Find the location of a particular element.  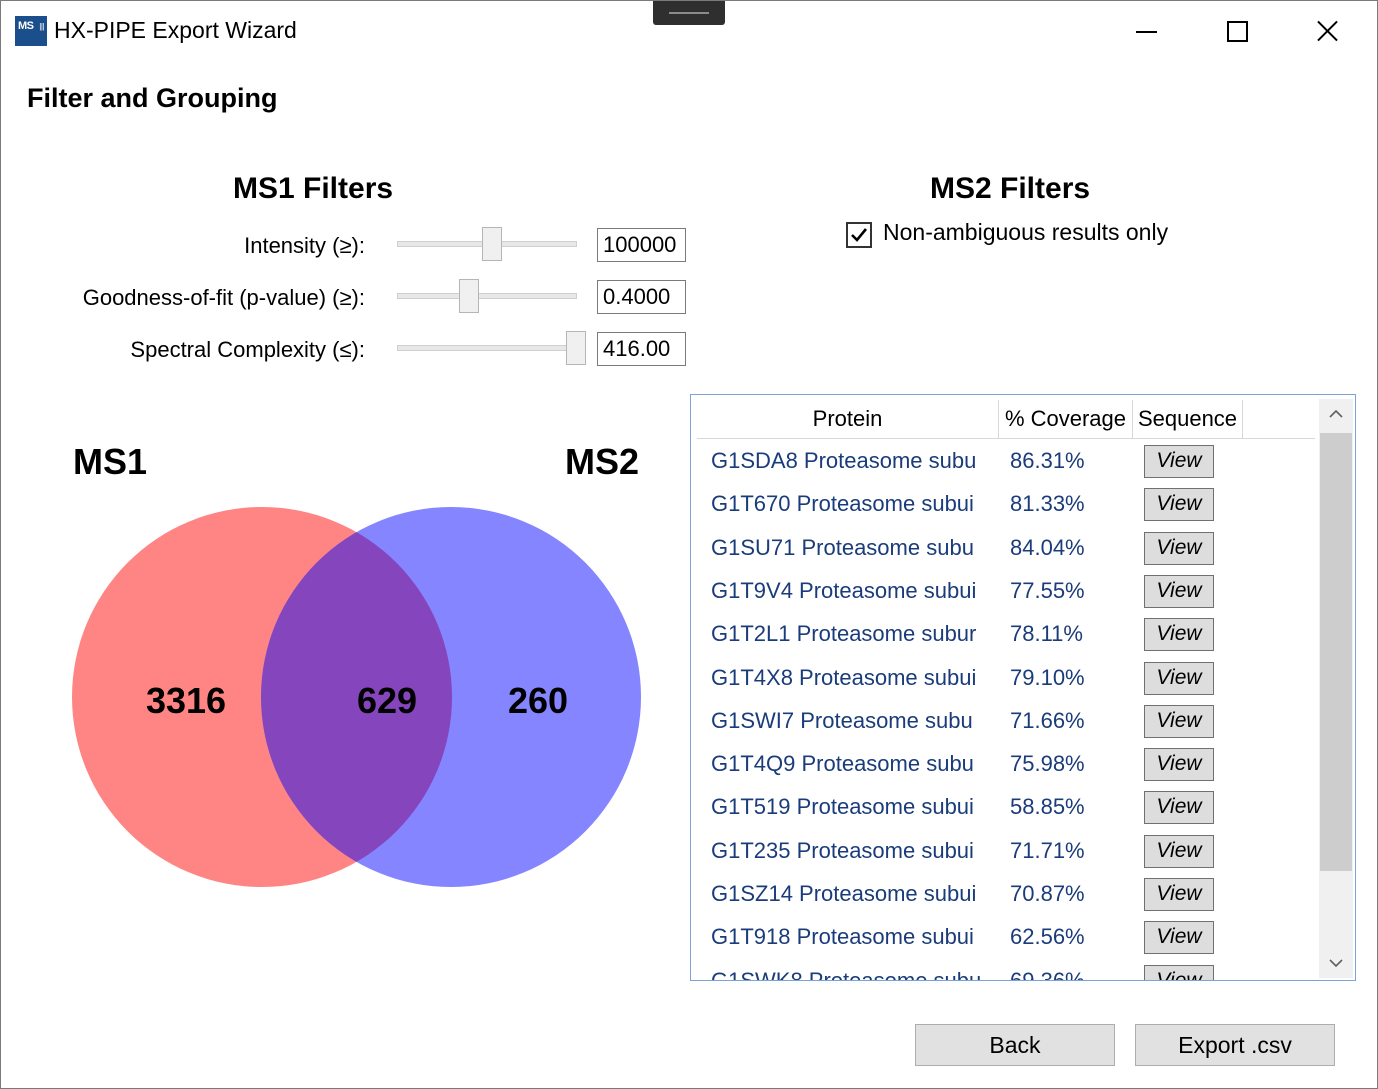

table-row: G1SWI7 Proteasome subu 71.66% View is located at coordinates (1006, 721).